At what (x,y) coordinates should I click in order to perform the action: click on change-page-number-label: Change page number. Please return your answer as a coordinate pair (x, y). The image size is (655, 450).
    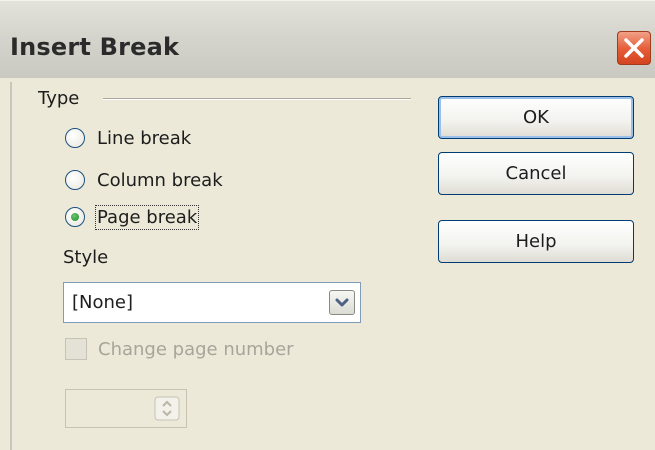
    Looking at the image, I should click on (196, 349).